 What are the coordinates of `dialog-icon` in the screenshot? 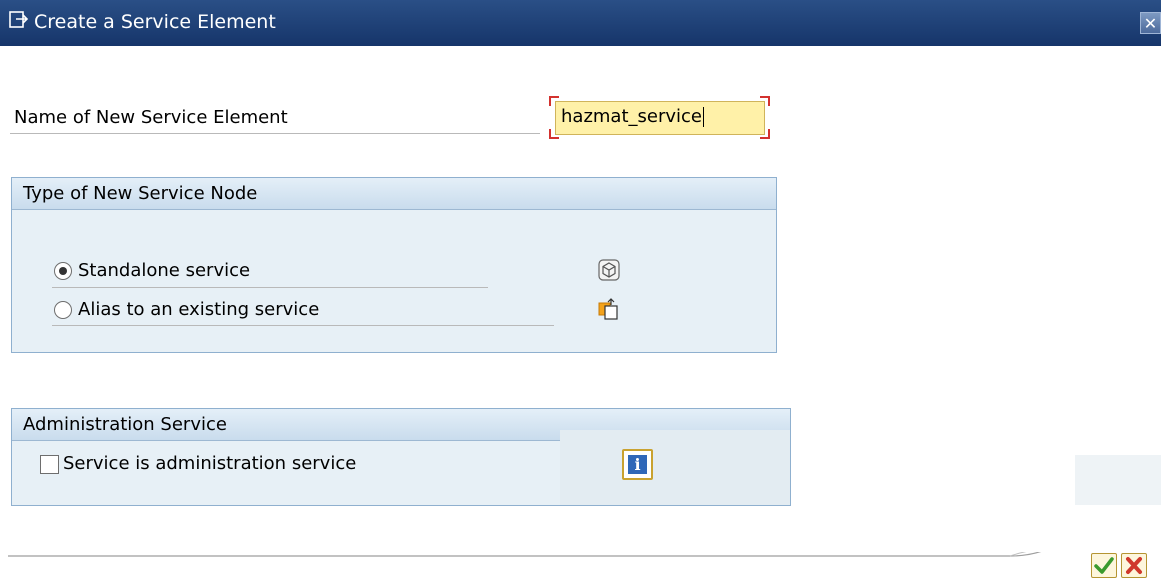 It's located at (19, 19).